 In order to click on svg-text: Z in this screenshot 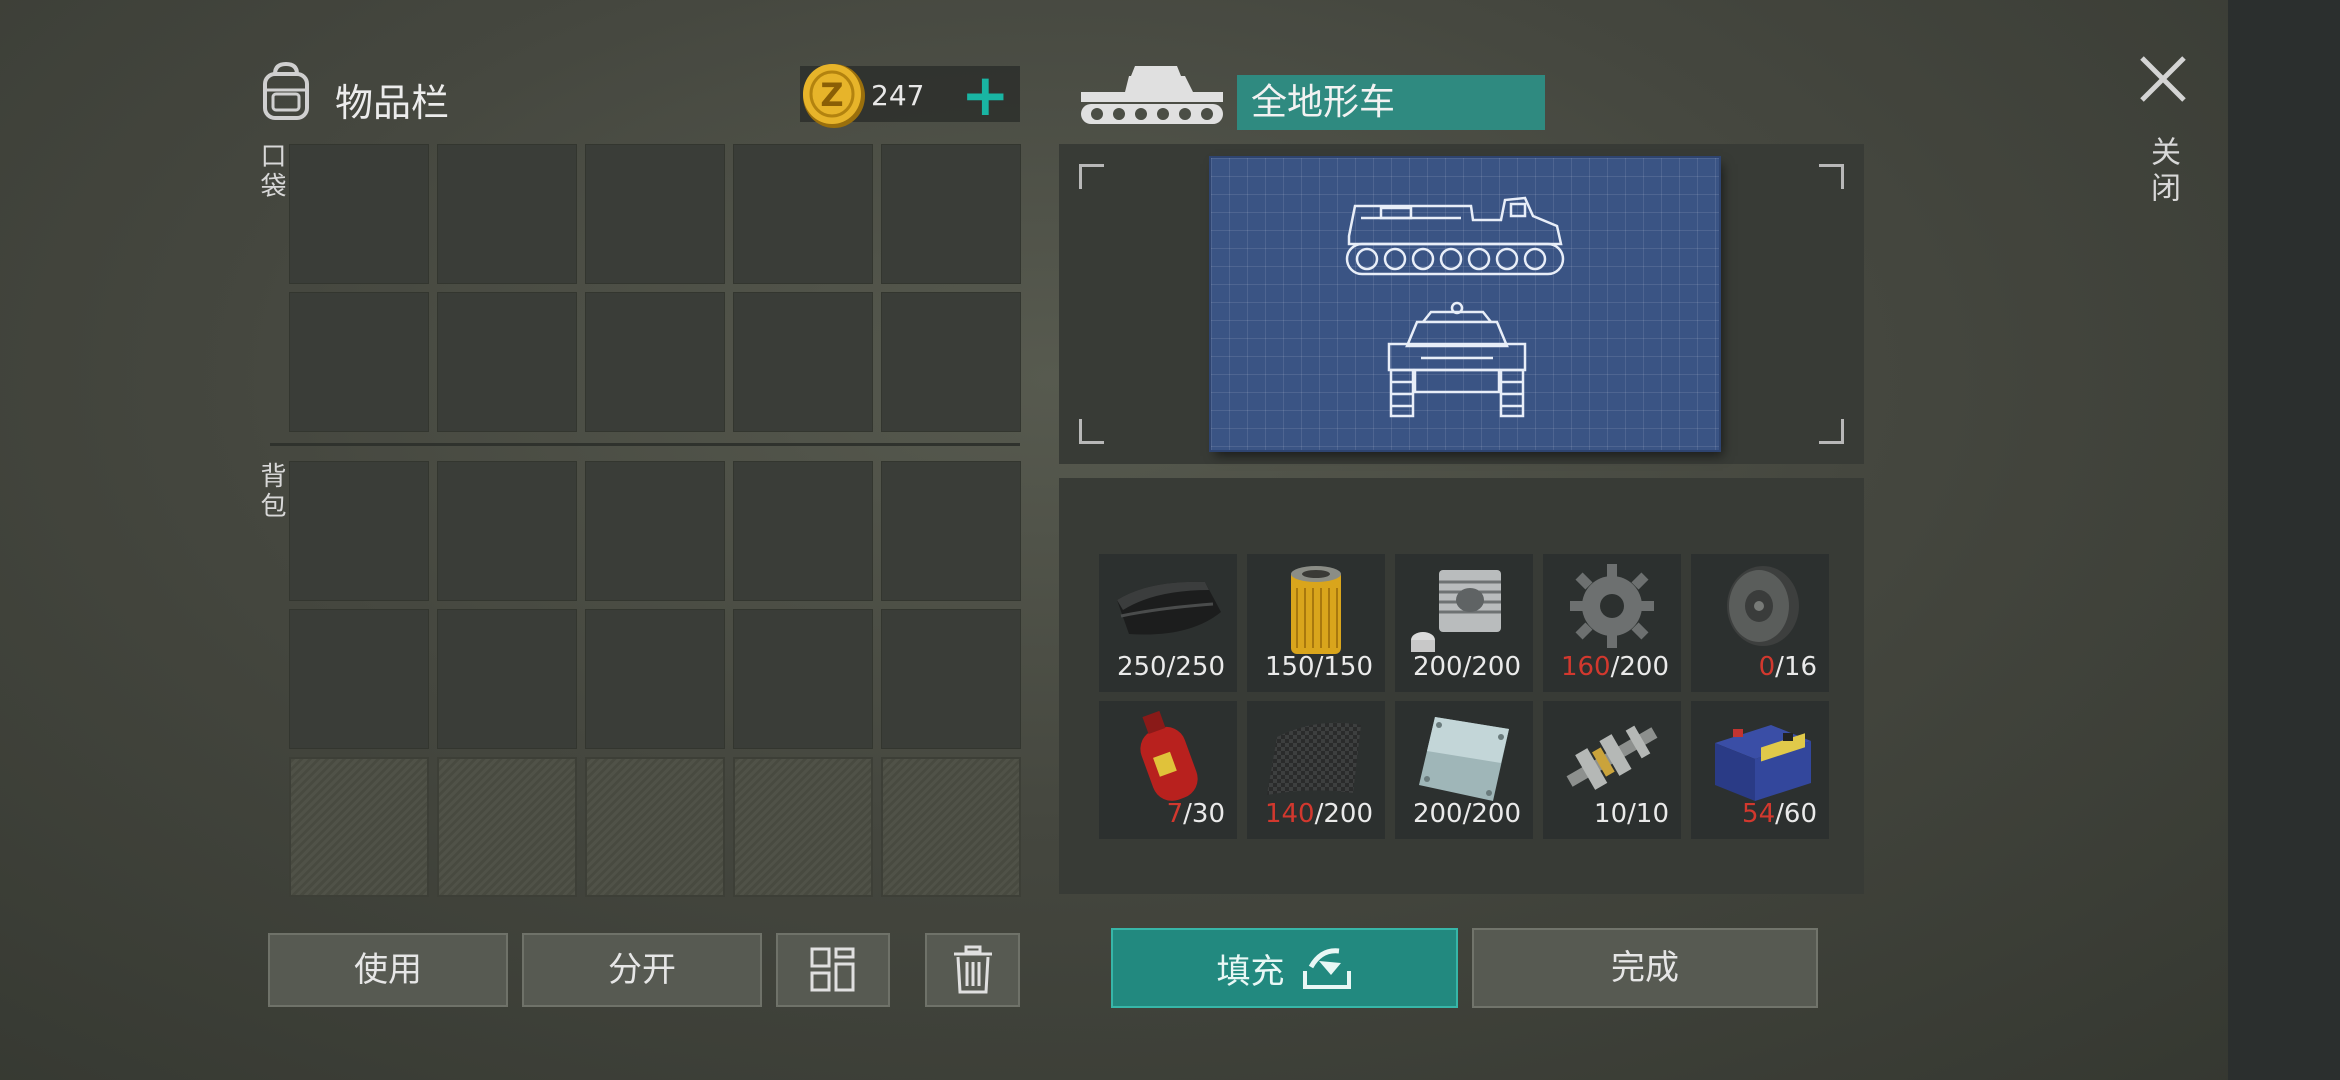, I will do `click(831, 95)`.